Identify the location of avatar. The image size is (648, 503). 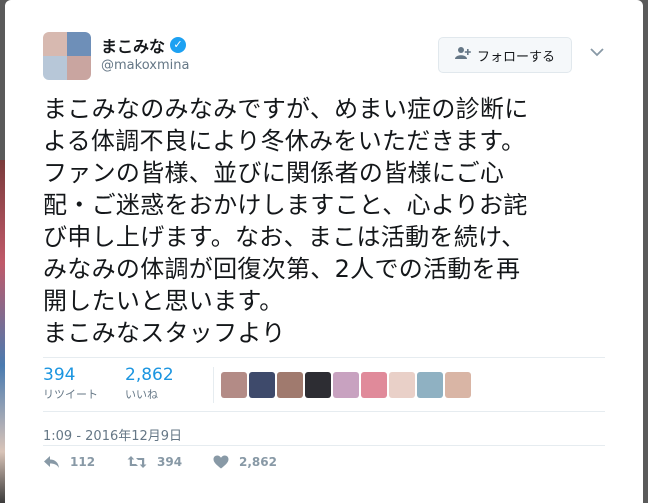
(67, 56).